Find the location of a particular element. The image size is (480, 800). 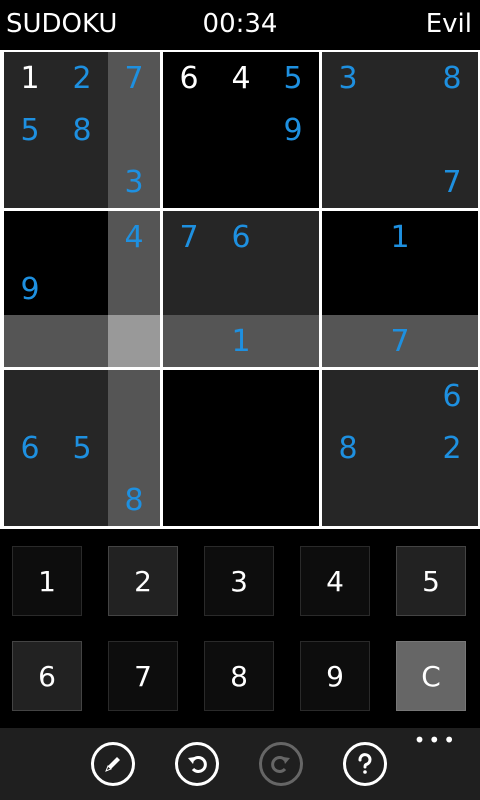

number-key-5: 5 is located at coordinates (431, 581).